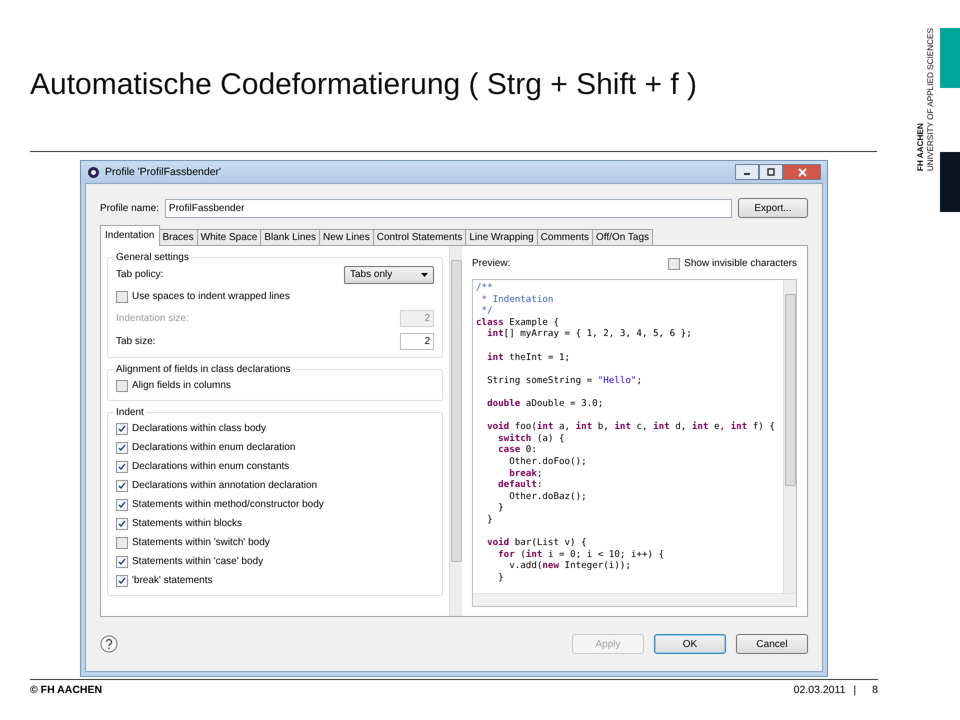 Image resolution: width=960 pixels, height=720 pixels. What do you see at coordinates (290, 237) in the screenshot?
I see `tab: Blank Lines` at bounding box center [290, 237].